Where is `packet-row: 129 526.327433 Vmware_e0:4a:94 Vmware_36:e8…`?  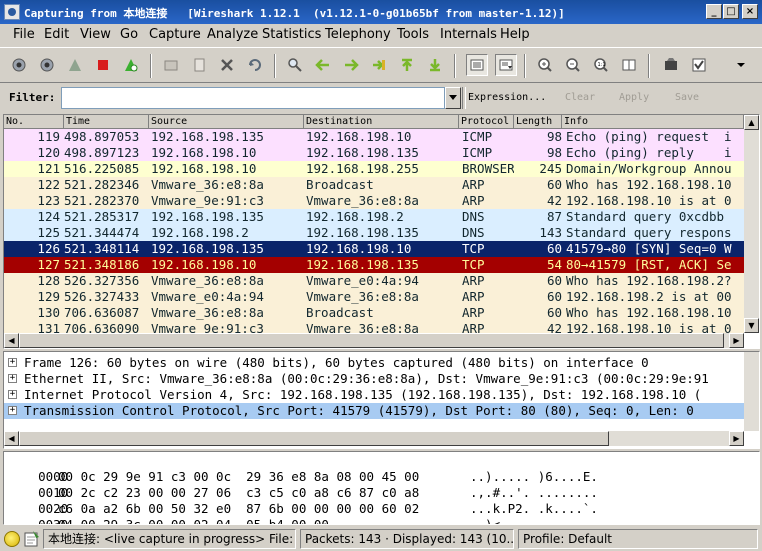 packet-row: 129 526.327433 Vmware_e0:4a:94 Vmware_36:e8… is located at coordinates (374, 297).